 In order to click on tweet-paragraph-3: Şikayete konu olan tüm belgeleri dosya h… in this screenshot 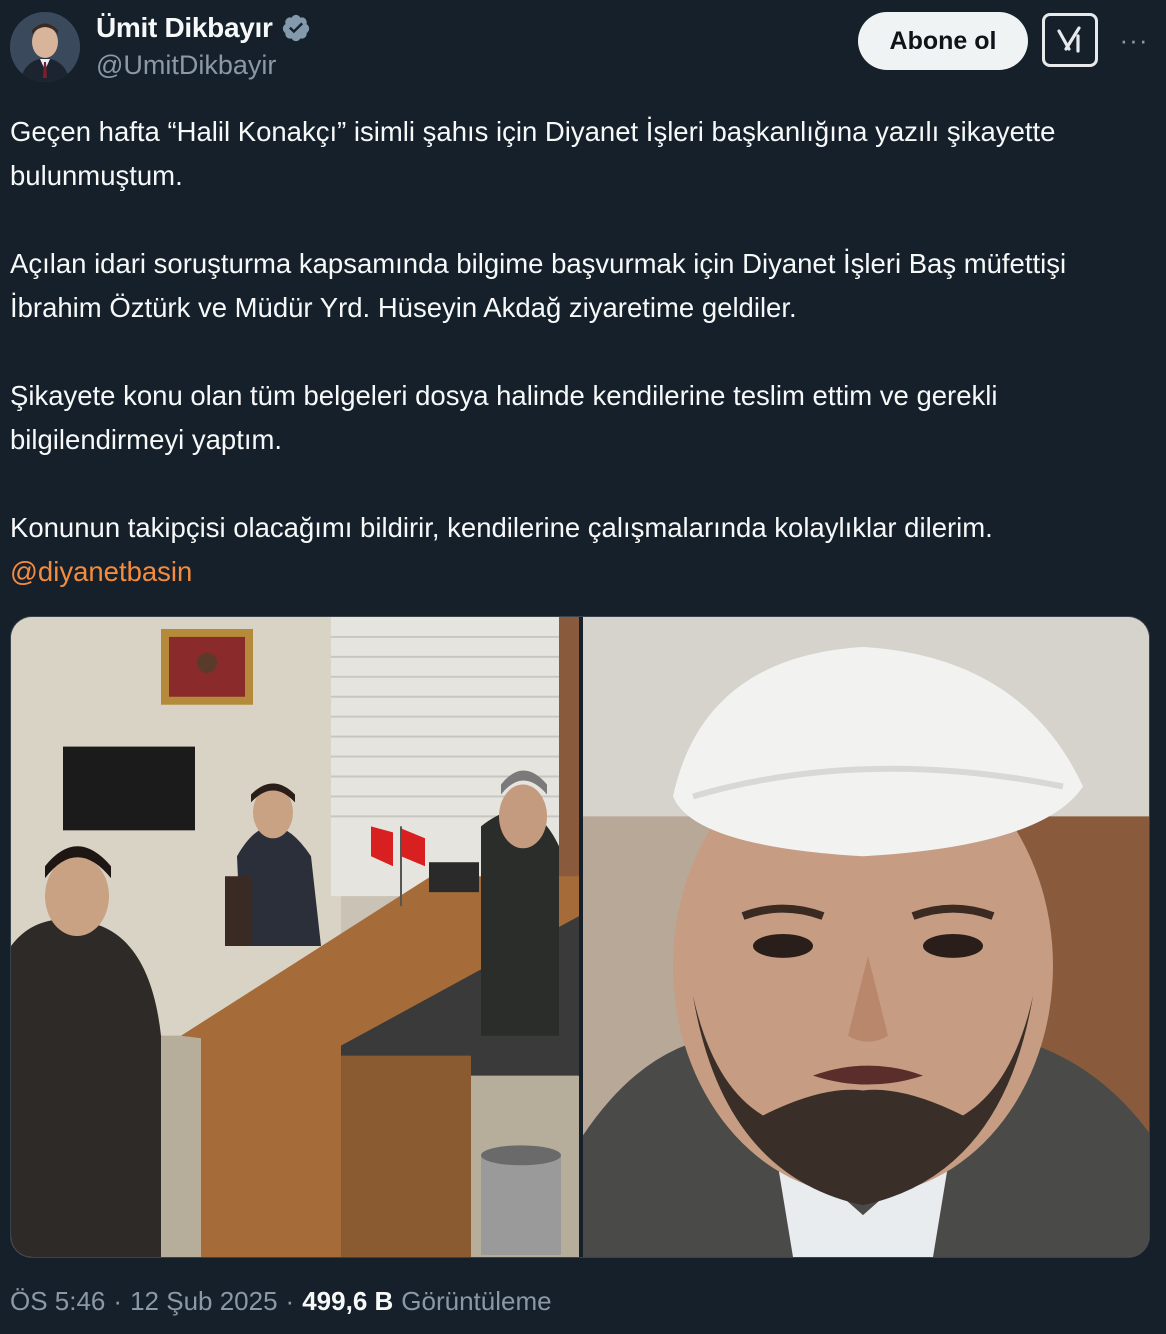, I will do `click(504, 417)`.